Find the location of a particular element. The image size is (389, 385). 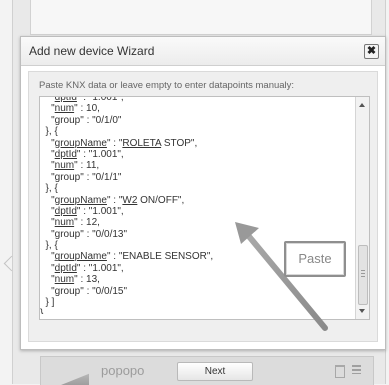

code-token: STOP", is located at coordinates (179, 143).